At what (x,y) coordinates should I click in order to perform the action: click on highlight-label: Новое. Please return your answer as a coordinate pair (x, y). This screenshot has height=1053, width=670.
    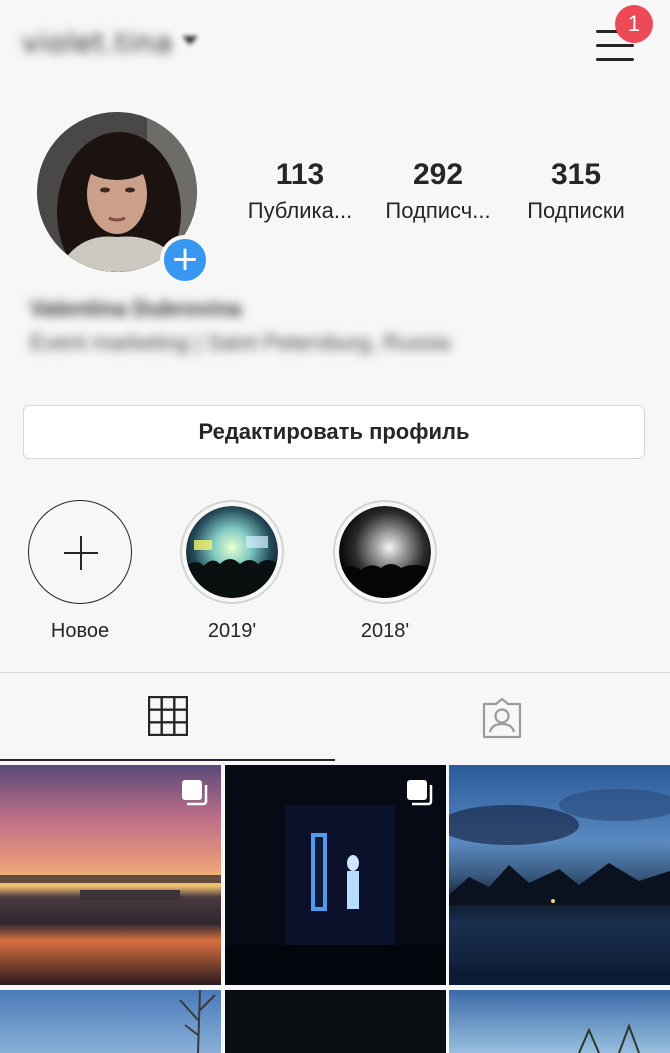
    Looking at the image, I should click on (80, 631).